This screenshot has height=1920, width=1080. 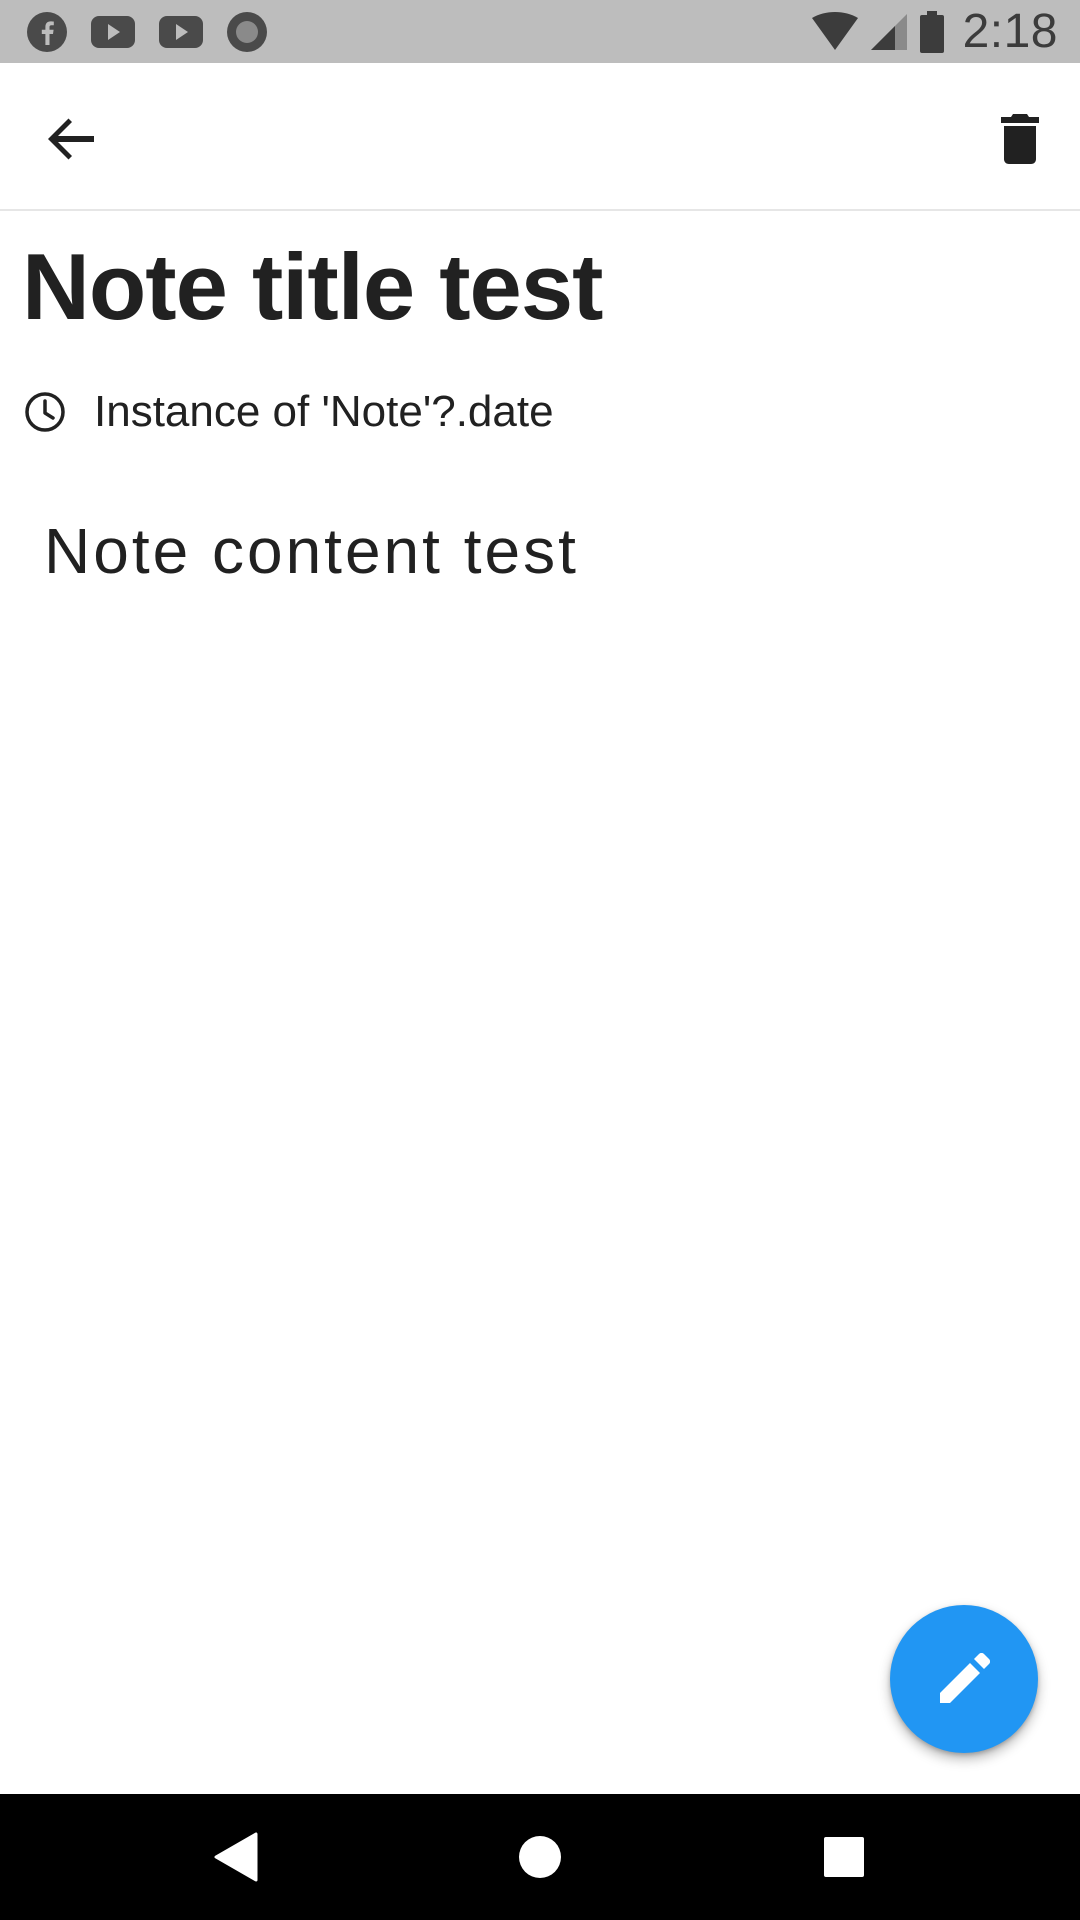 I want to click on note-content: Note content test, so click(x=311, y=551).